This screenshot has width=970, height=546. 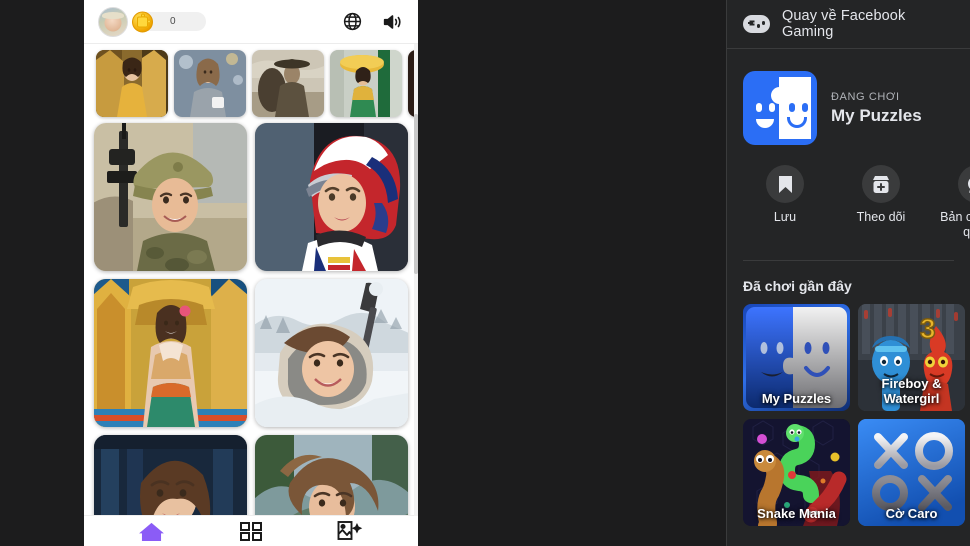 What do you see at coordinates (911, 472) in the screenshot?
I see `recent-game-co-caro: Cờ Caro` at bounding box center [911, 472].